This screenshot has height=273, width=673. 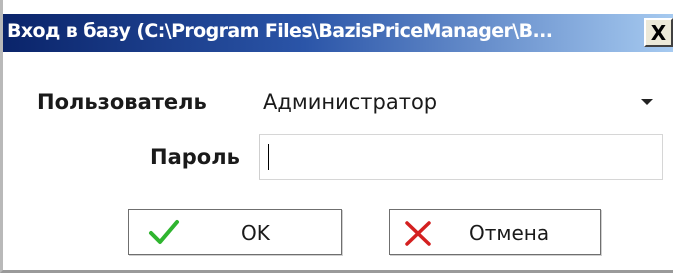 I want to click on close-button: X, so click(x=658, y=32).